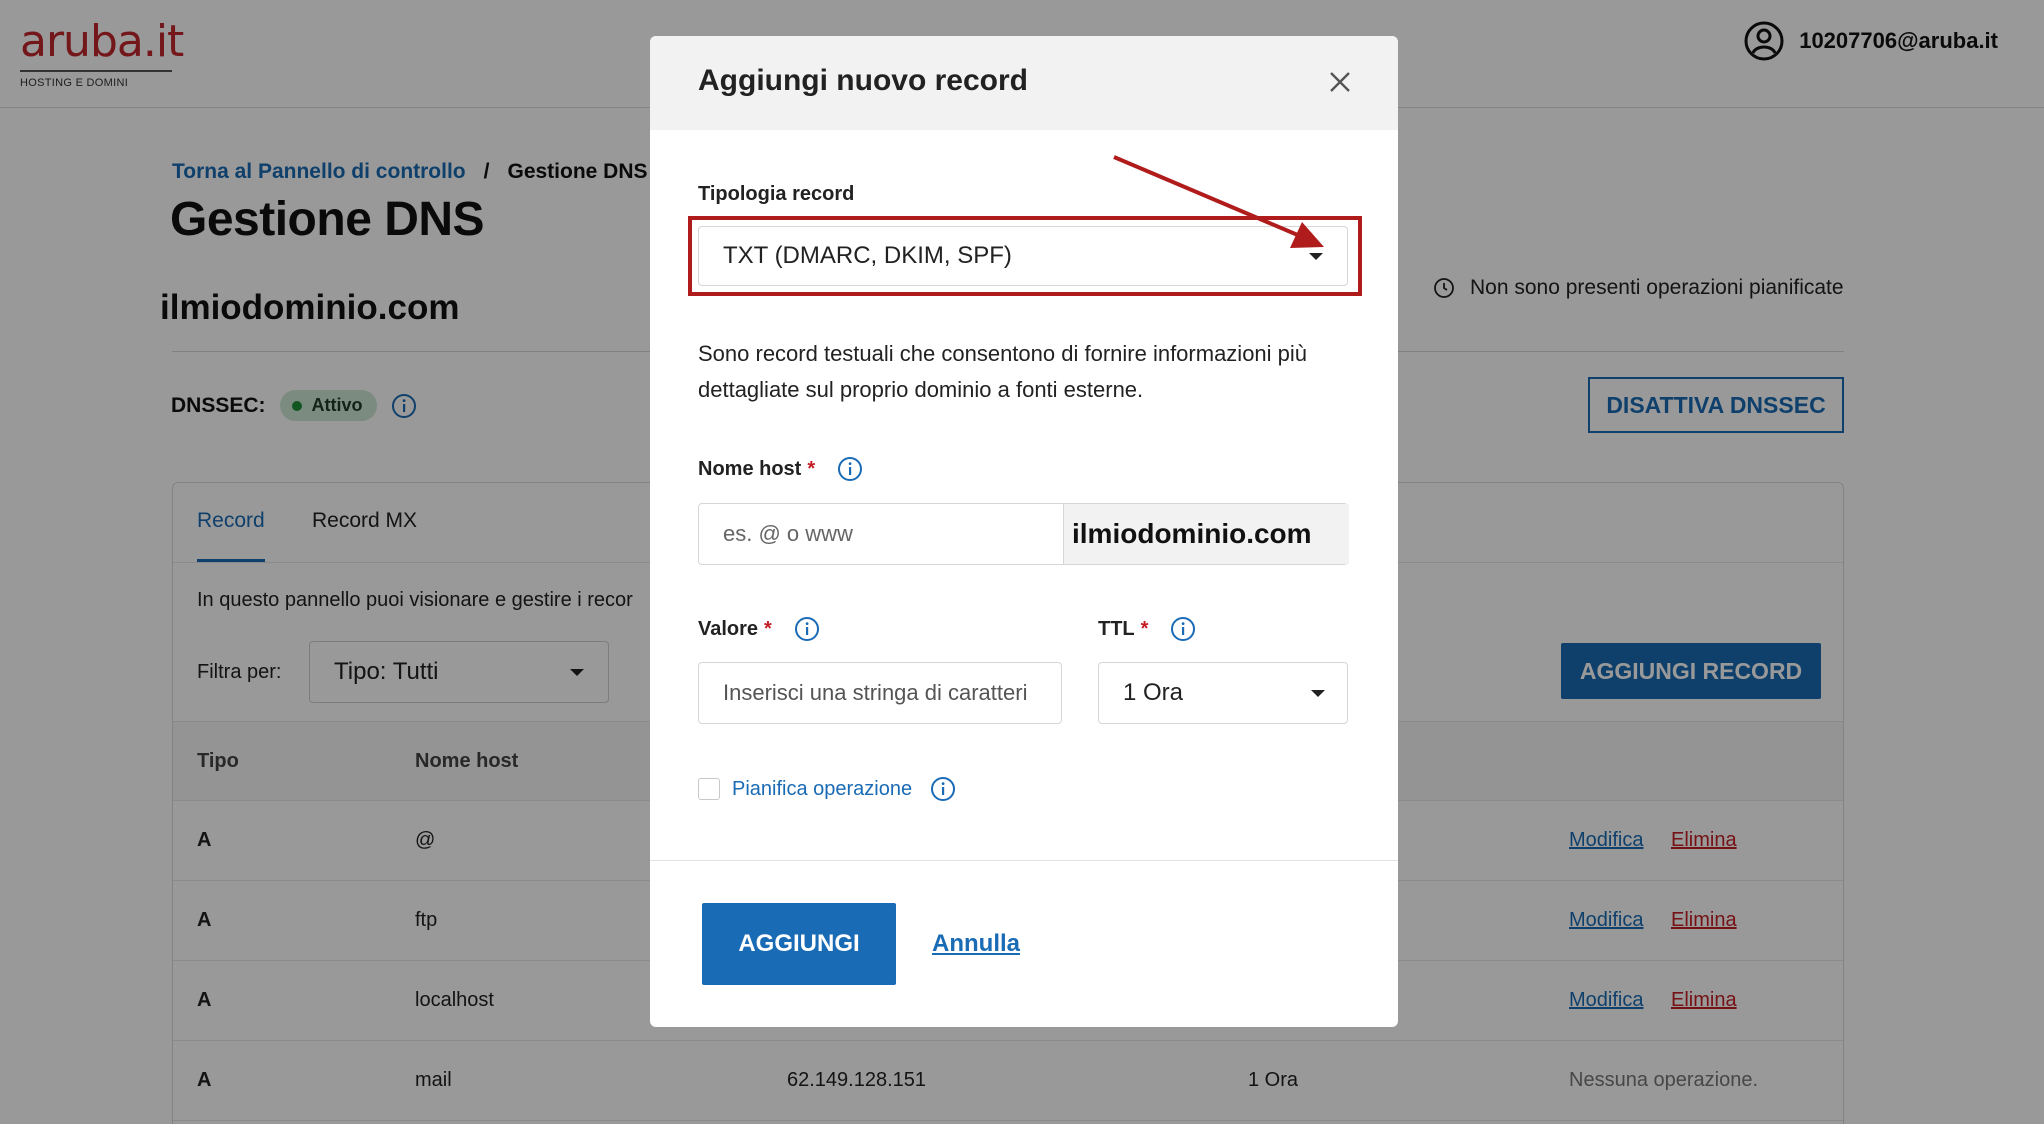 The image size is (2044, 1124). What do you see at coordinates (822, 789) in the screenshot?
I see `schedule-label: Pianifica operazione` at bounding box center [822, 789].